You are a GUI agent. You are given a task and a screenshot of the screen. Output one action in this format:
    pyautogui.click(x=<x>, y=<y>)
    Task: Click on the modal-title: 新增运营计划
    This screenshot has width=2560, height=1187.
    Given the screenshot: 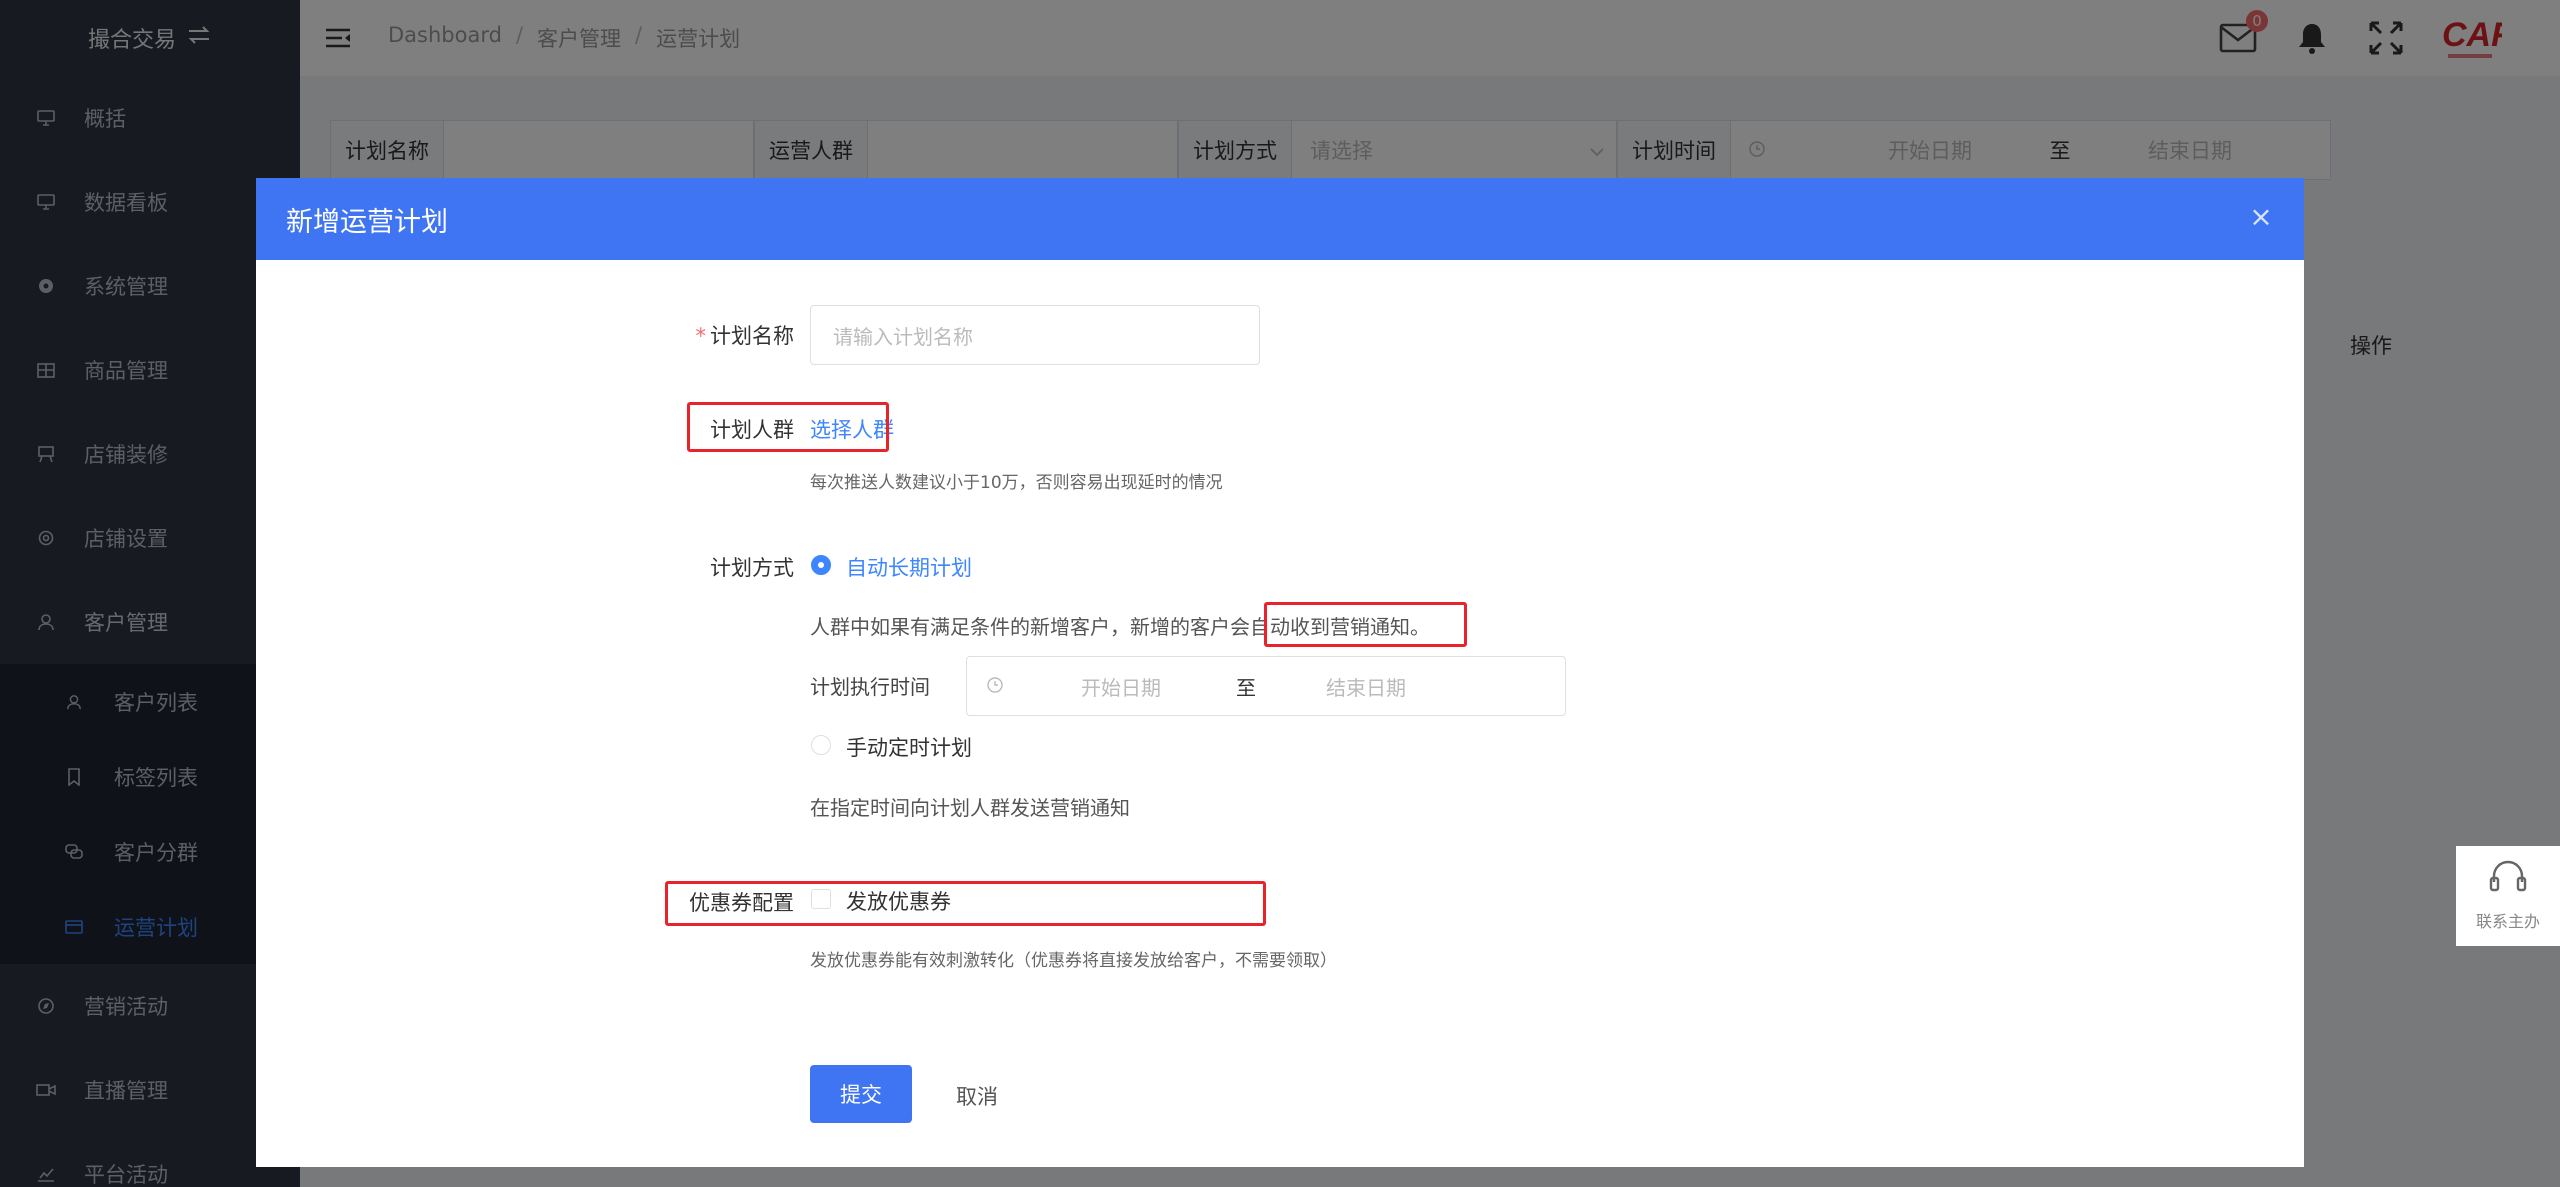 What is the action you would take?
    pyautogui.click(x=367, y=222)
    